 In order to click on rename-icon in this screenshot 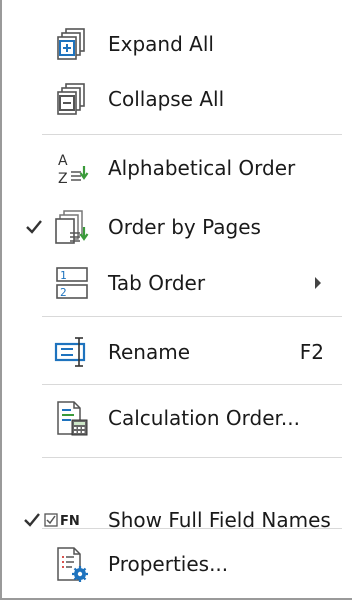, I will do `click(70, 352)`.